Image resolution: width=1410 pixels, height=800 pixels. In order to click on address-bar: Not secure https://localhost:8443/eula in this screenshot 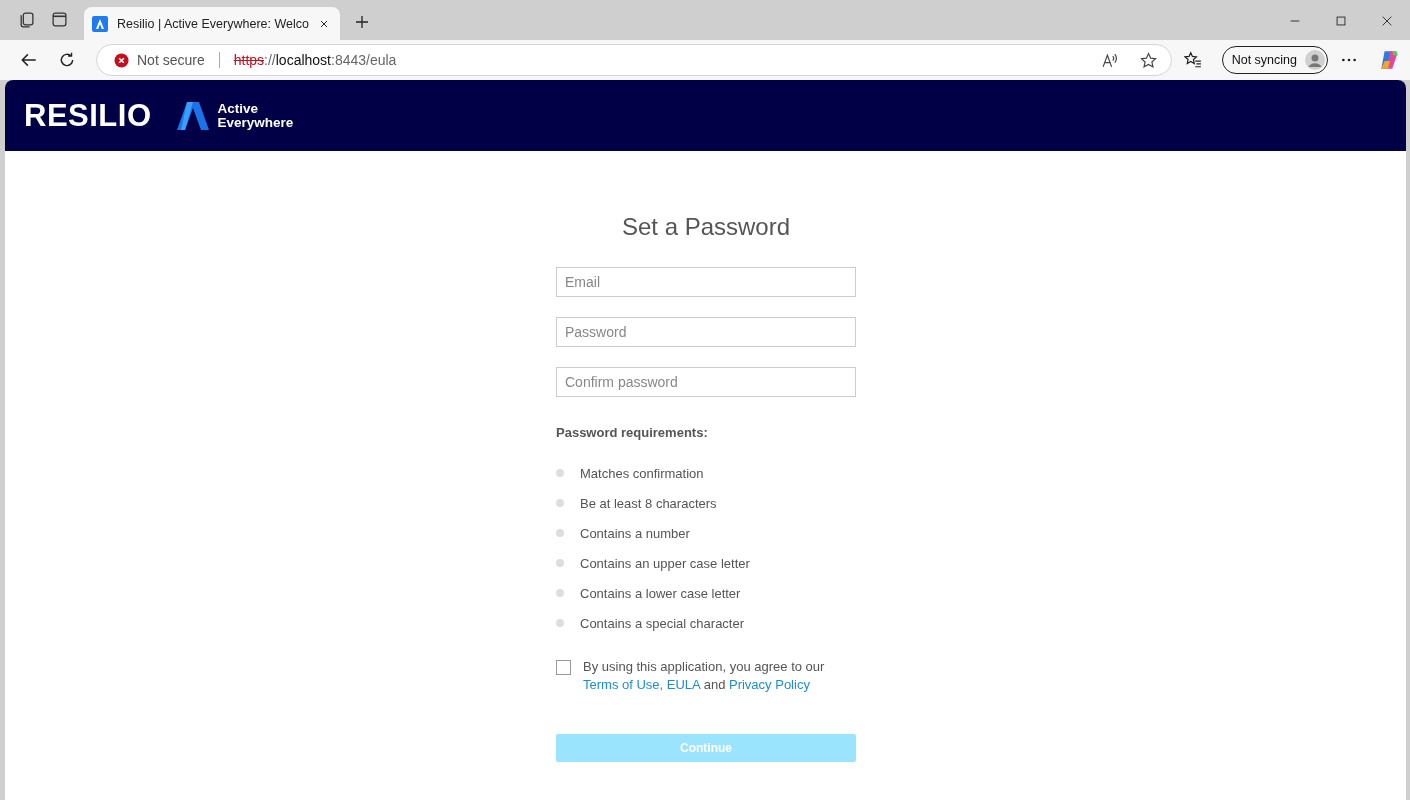, I will do `click(634, 60)`.